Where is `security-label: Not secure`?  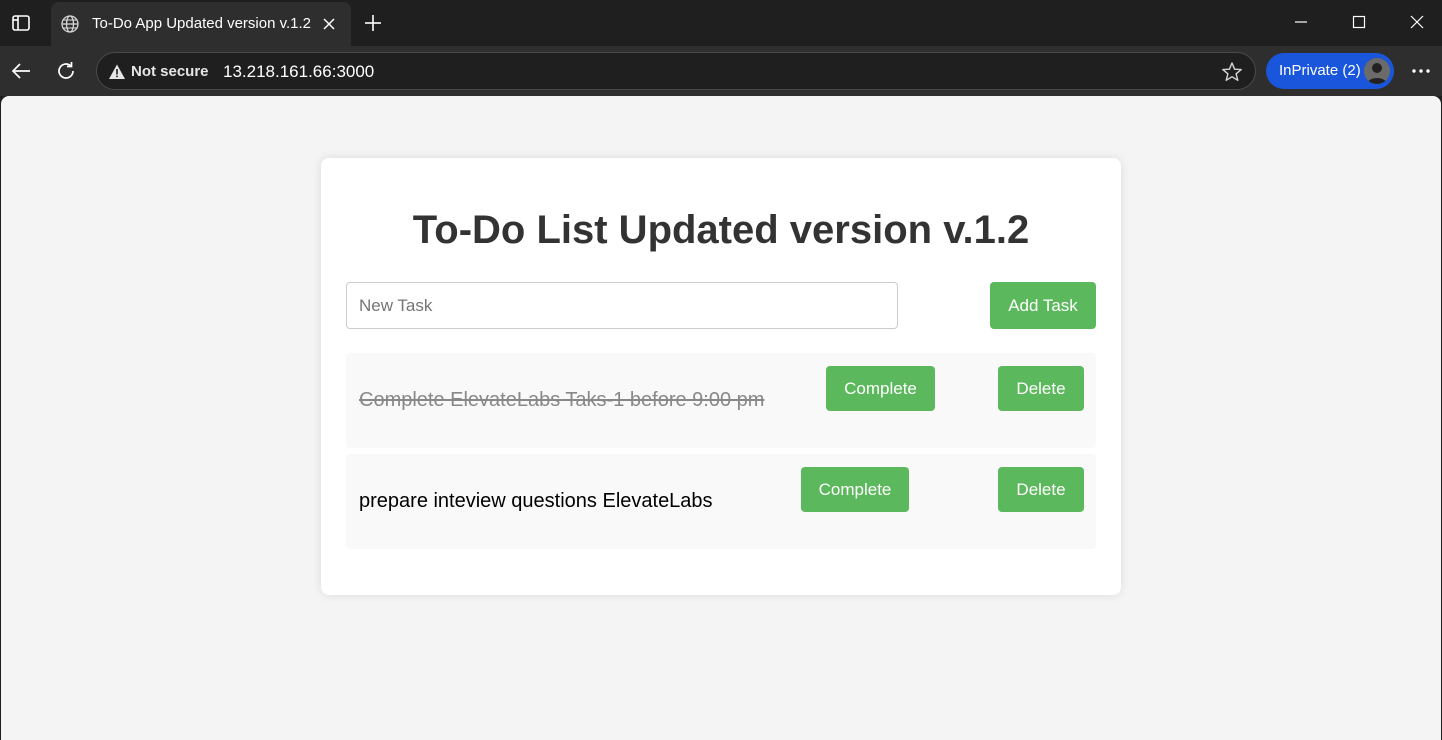
security-label: Not secure is located at coordinates (170, 71).